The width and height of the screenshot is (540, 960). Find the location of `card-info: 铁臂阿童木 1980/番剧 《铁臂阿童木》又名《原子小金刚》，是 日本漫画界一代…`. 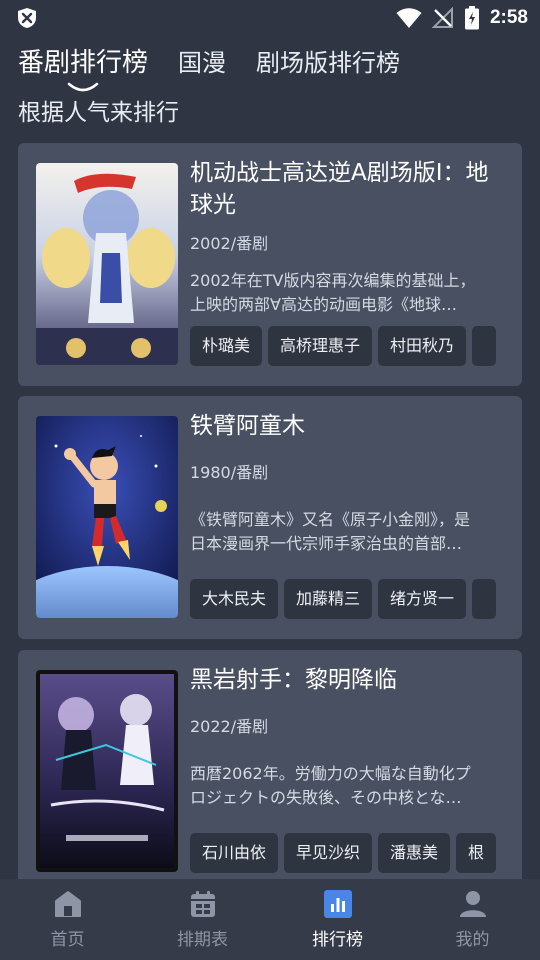

card-info: 铁臂阿童木 1980/番剧 《铁臂阿童木》又名《原子小金刚》，是 日本漫画界一代… is located at coordinates (349, 483).